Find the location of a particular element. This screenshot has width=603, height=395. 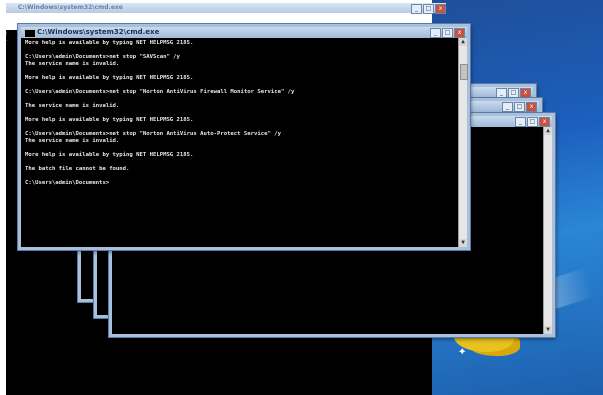

wallpaper-sparkle-icon: ✦ is located at coordinates (462, 351).